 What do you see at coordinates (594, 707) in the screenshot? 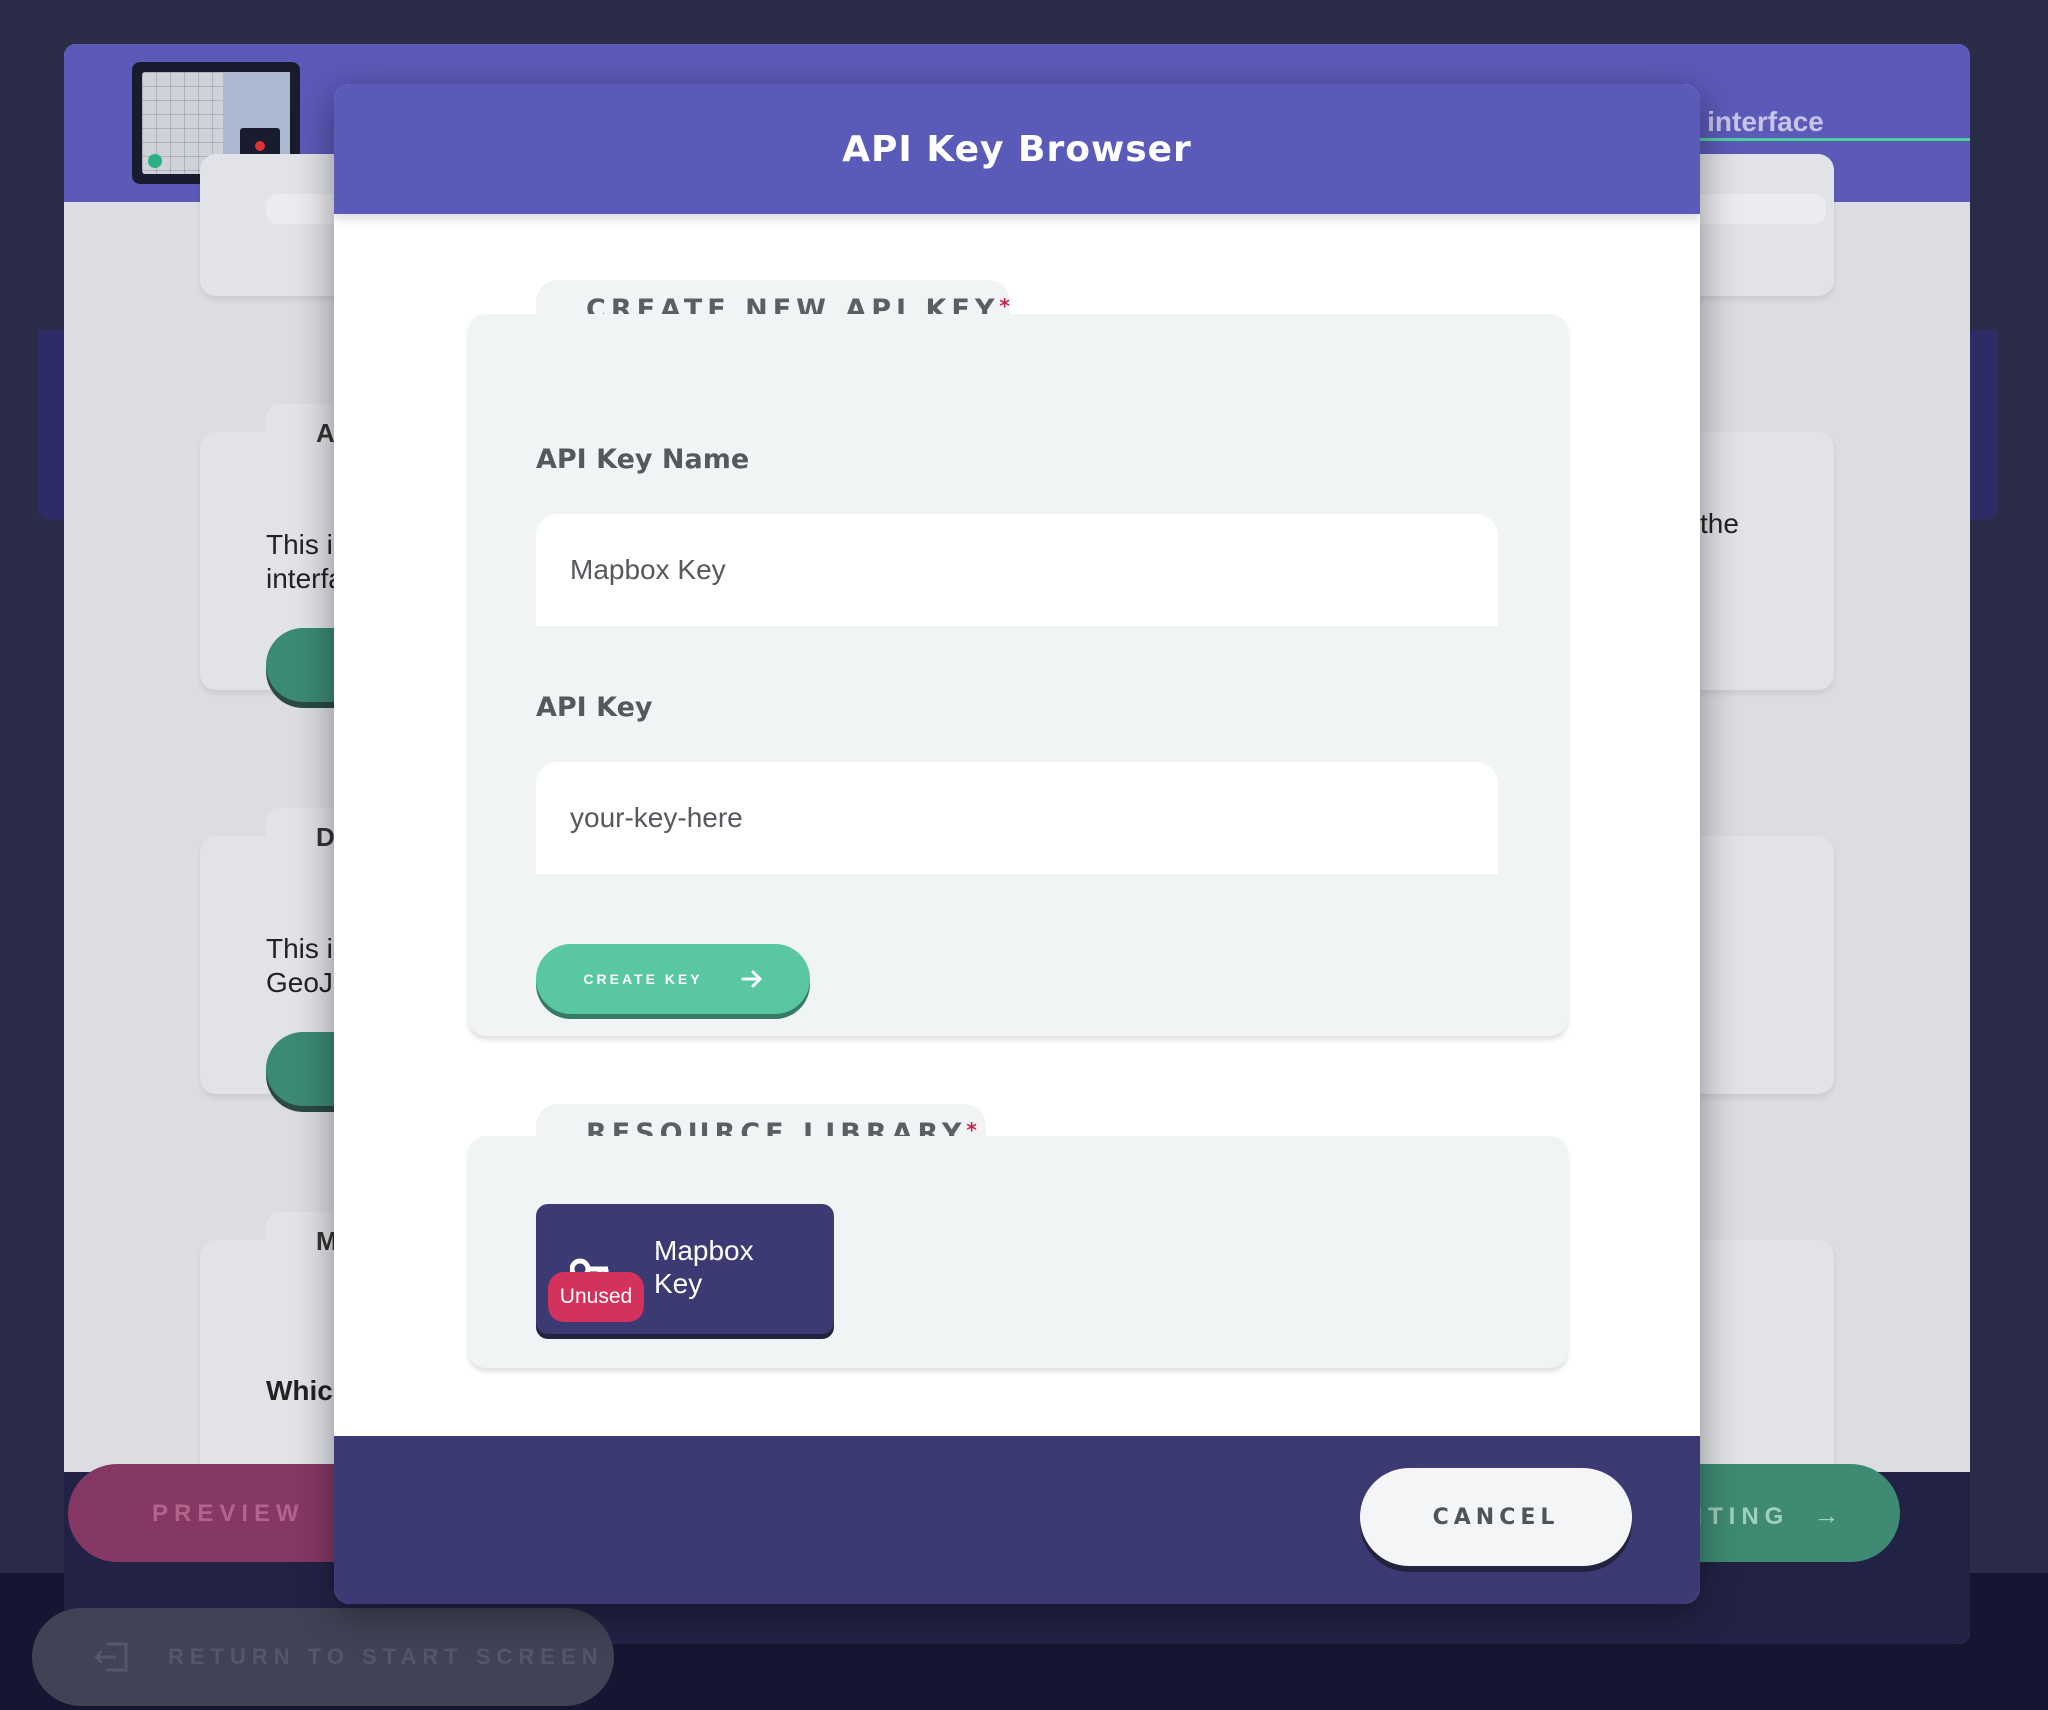
I see `api-key-label: API Key` at bounding box center [594, 707].